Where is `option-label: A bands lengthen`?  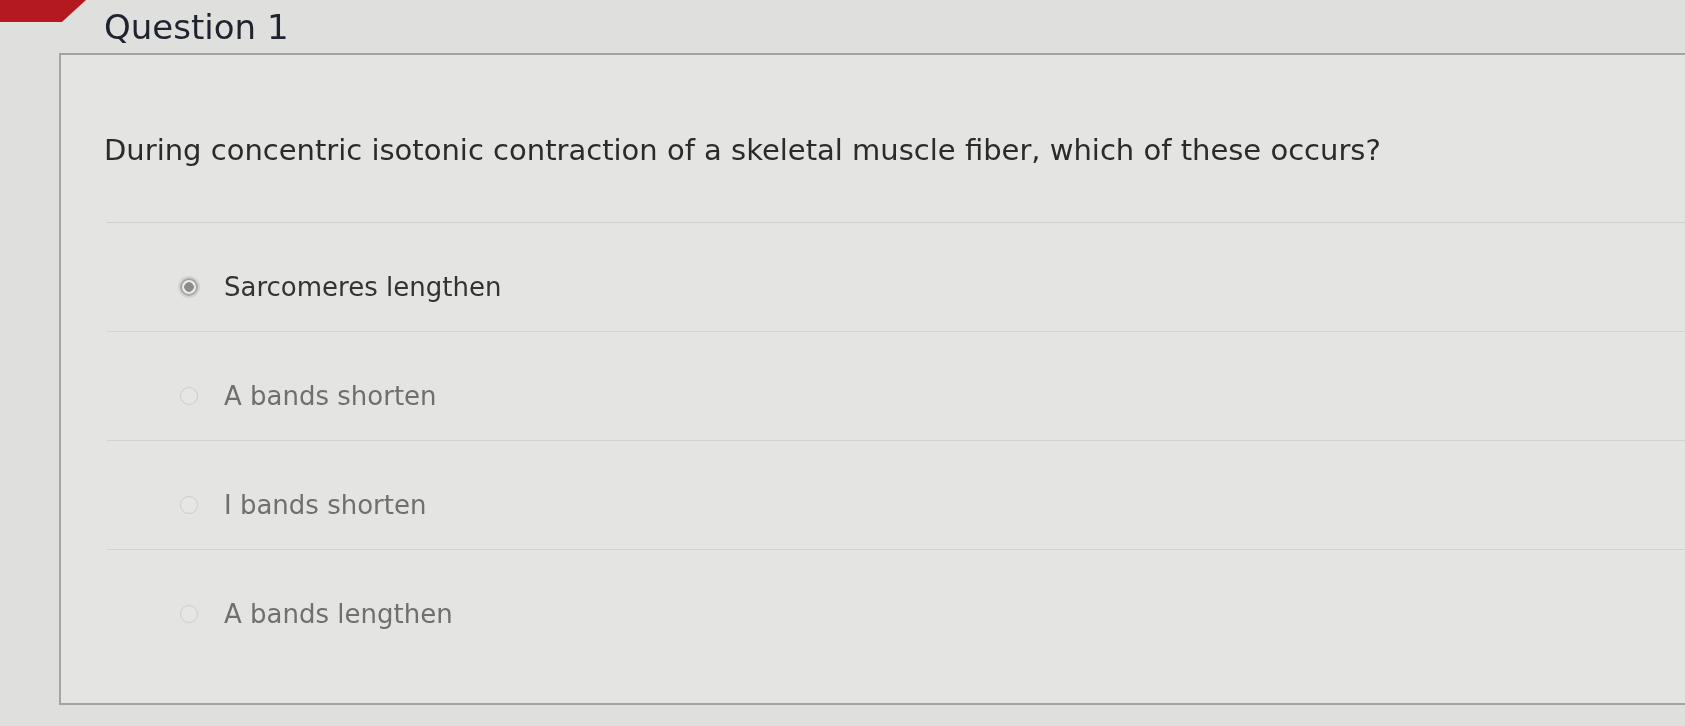
option-label: A bands lengthen is located at coordinates (338, 614).